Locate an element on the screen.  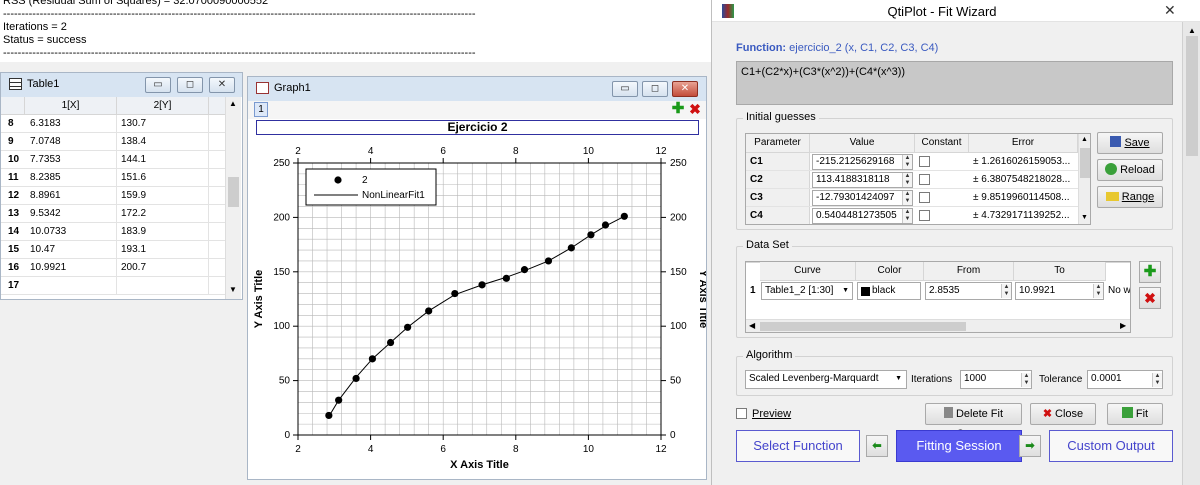
curve-select: Table1_2 [1:30] ▼ is located at coordinates (807, 291).